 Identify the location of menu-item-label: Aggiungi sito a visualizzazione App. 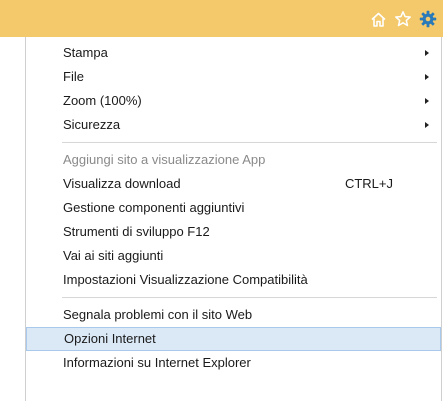
(164, 159).